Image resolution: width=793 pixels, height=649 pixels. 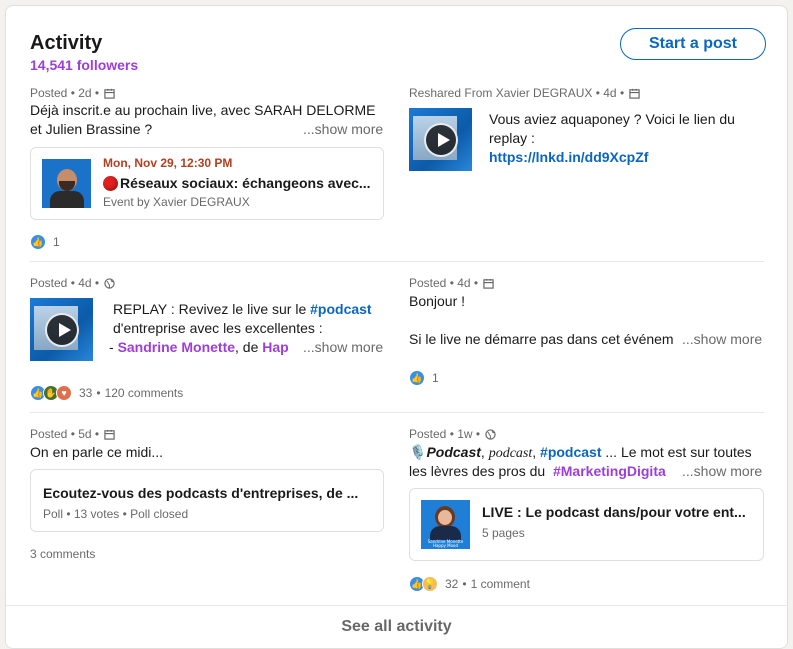 I want to click on post-meta: Reshared From Xavier DEGRAUX • 4d •, so click(x=524, y=93).